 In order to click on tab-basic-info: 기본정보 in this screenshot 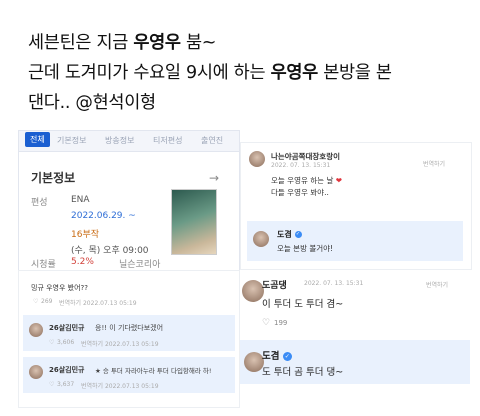, I will do `click(71, 140)`.